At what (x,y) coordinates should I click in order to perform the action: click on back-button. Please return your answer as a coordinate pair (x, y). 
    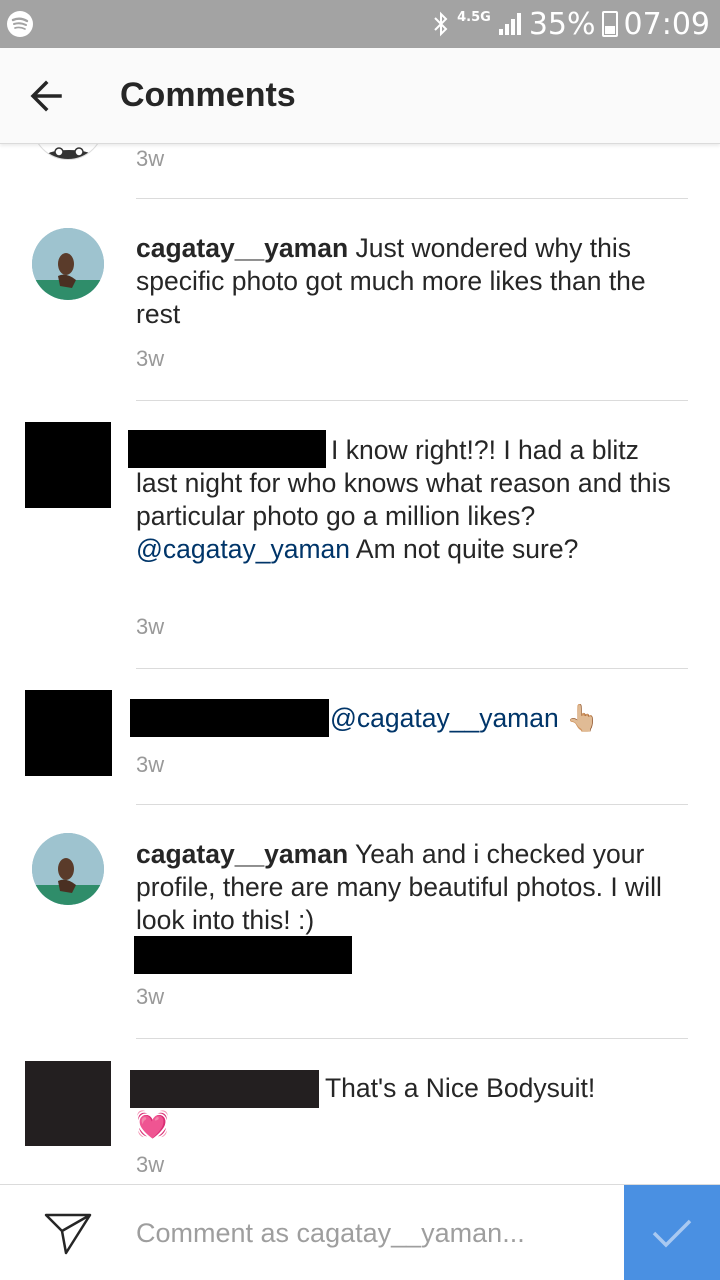
    Looking at the image, I should click on (46, 96).